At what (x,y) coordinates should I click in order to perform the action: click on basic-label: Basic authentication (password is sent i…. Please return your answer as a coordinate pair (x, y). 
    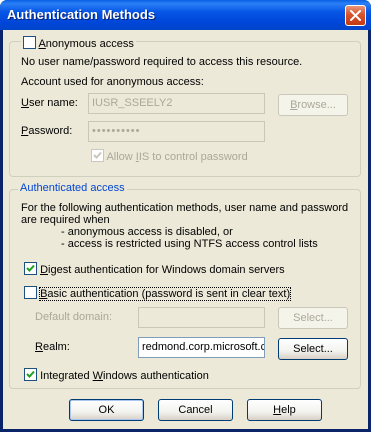
    Looking at the image, I should click on (165, 294).